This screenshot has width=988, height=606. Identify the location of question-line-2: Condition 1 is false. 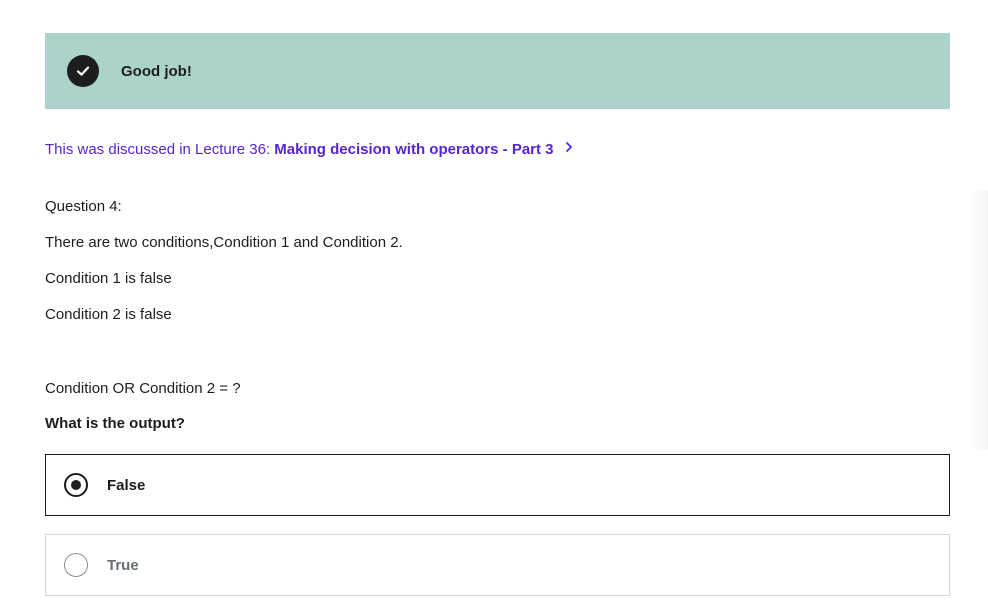
(108, 278).